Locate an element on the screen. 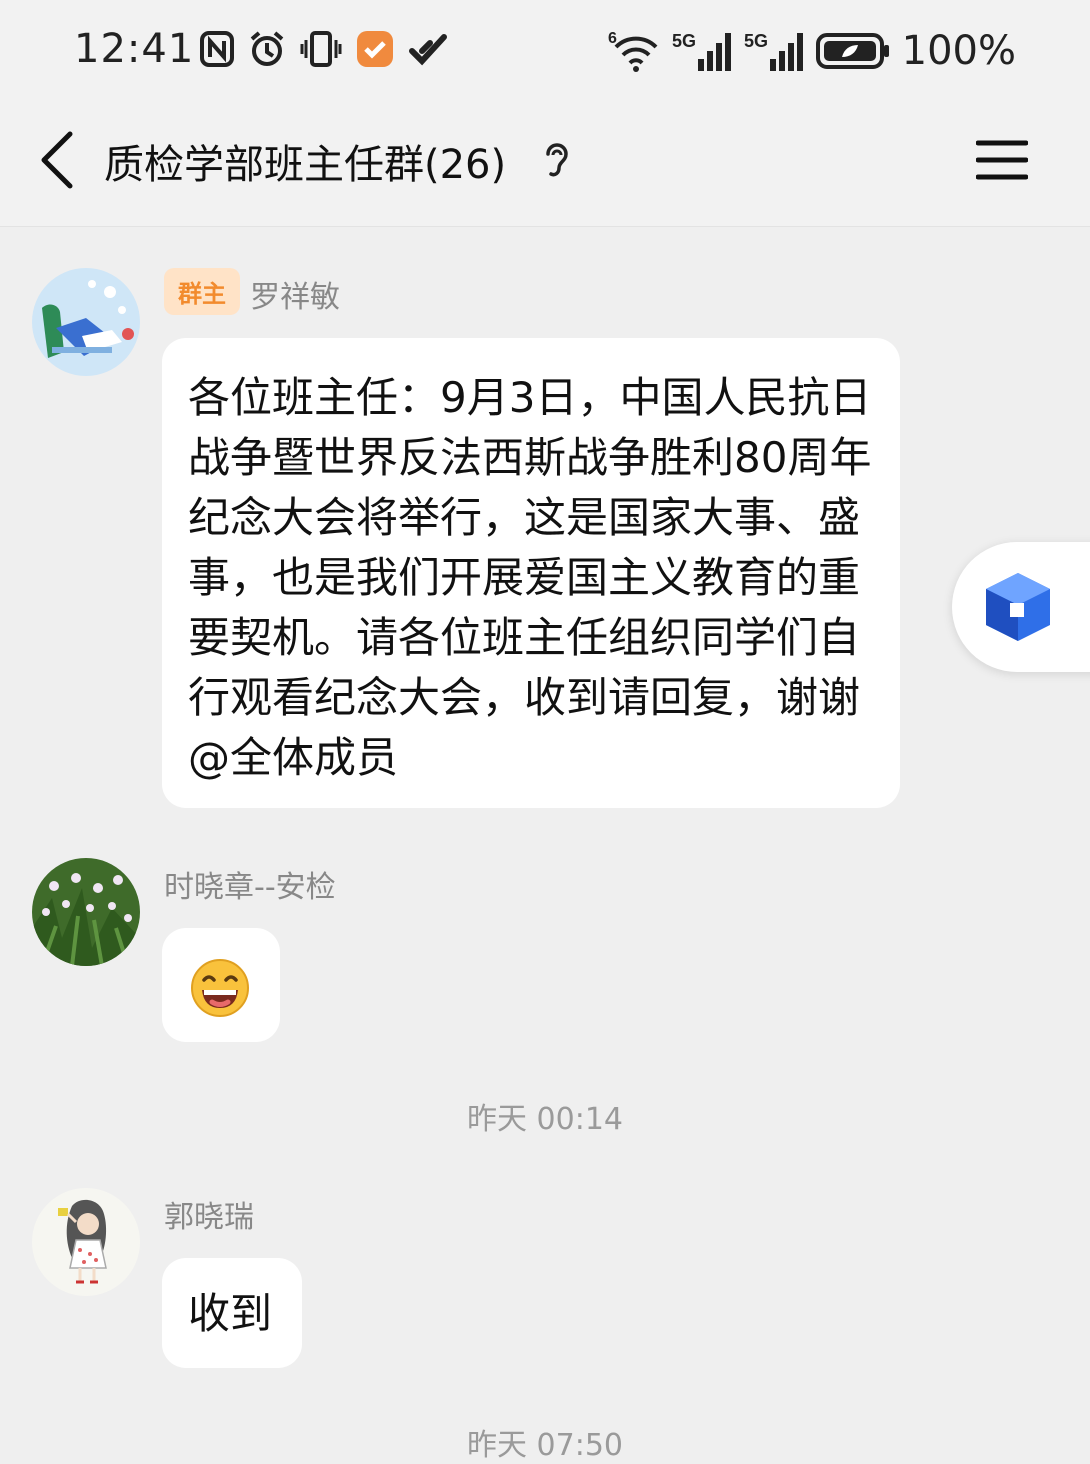  signal-5g-icon-2: 5G is located at coordinates (775, 51).